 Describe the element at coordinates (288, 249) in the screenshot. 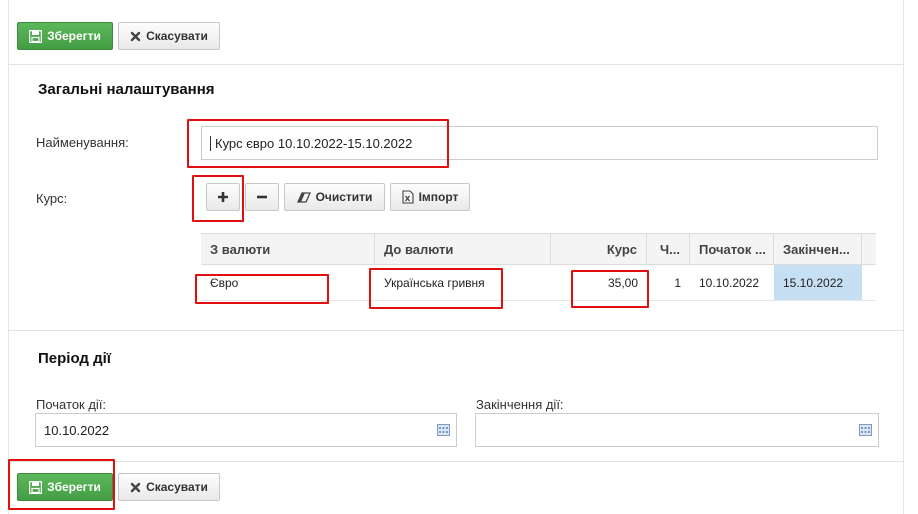

I see `column-header: З валюти` at that location.